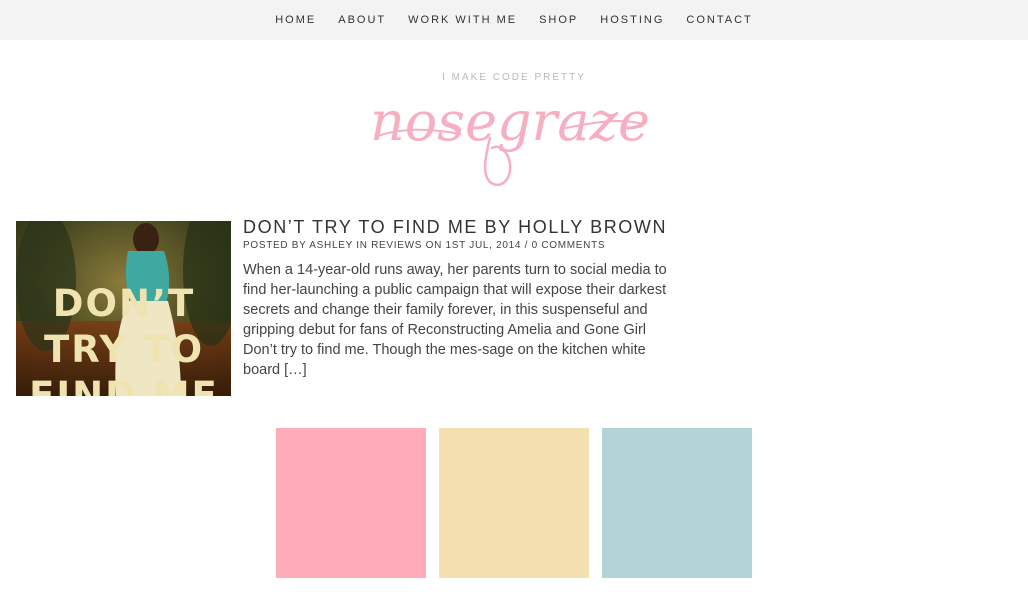 The height and width of the screenshot is (604, 1028). I want to click on nav-item-work-with-me: WORK WITH ME, so click(462, 20).